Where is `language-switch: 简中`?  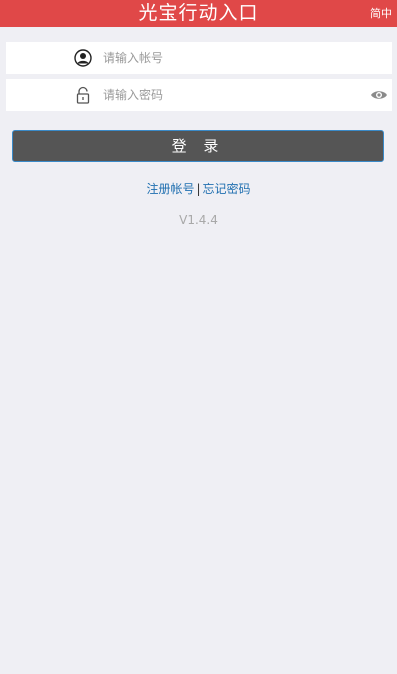
language-switch: 简中 is located at coordinates (381, 13).